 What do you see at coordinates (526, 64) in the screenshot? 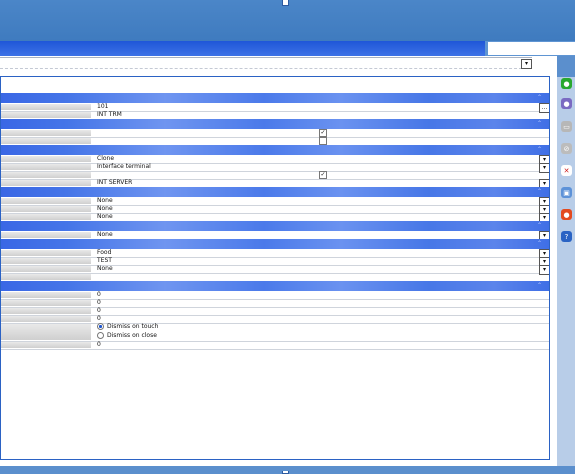
I see `record-selector-dropdown-icon: ▾` at bounding box center [526, 64].